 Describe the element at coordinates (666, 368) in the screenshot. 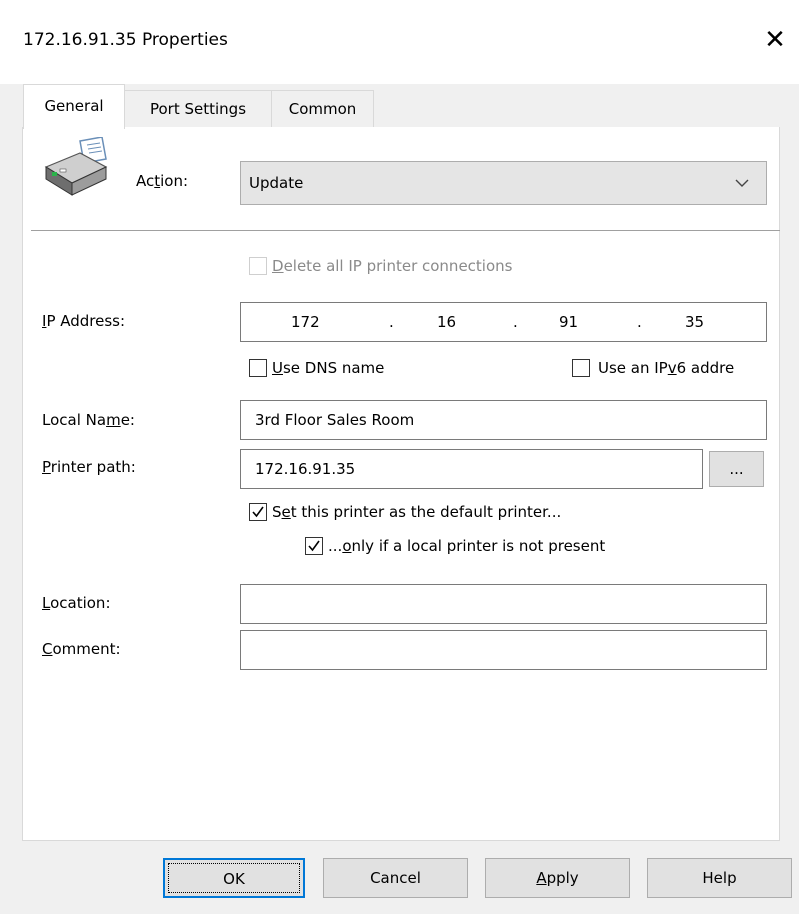

I see `use-ipv6-label: Use an IPv6 addre` at that location.